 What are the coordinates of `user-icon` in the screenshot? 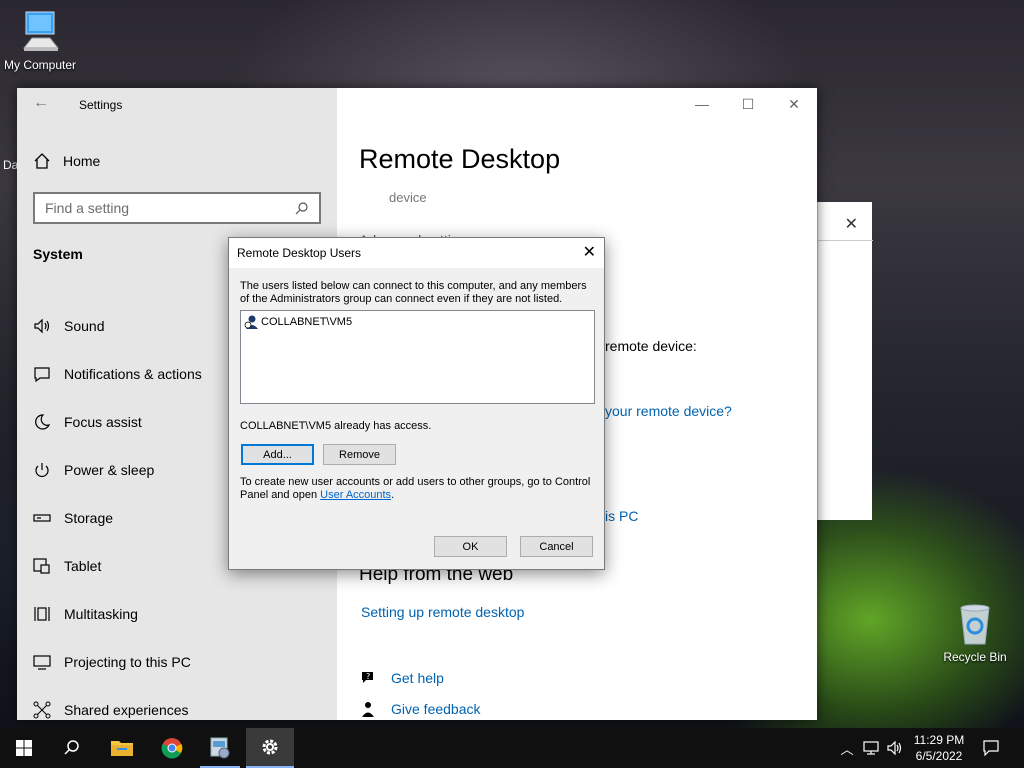 It's located at (251, 322).